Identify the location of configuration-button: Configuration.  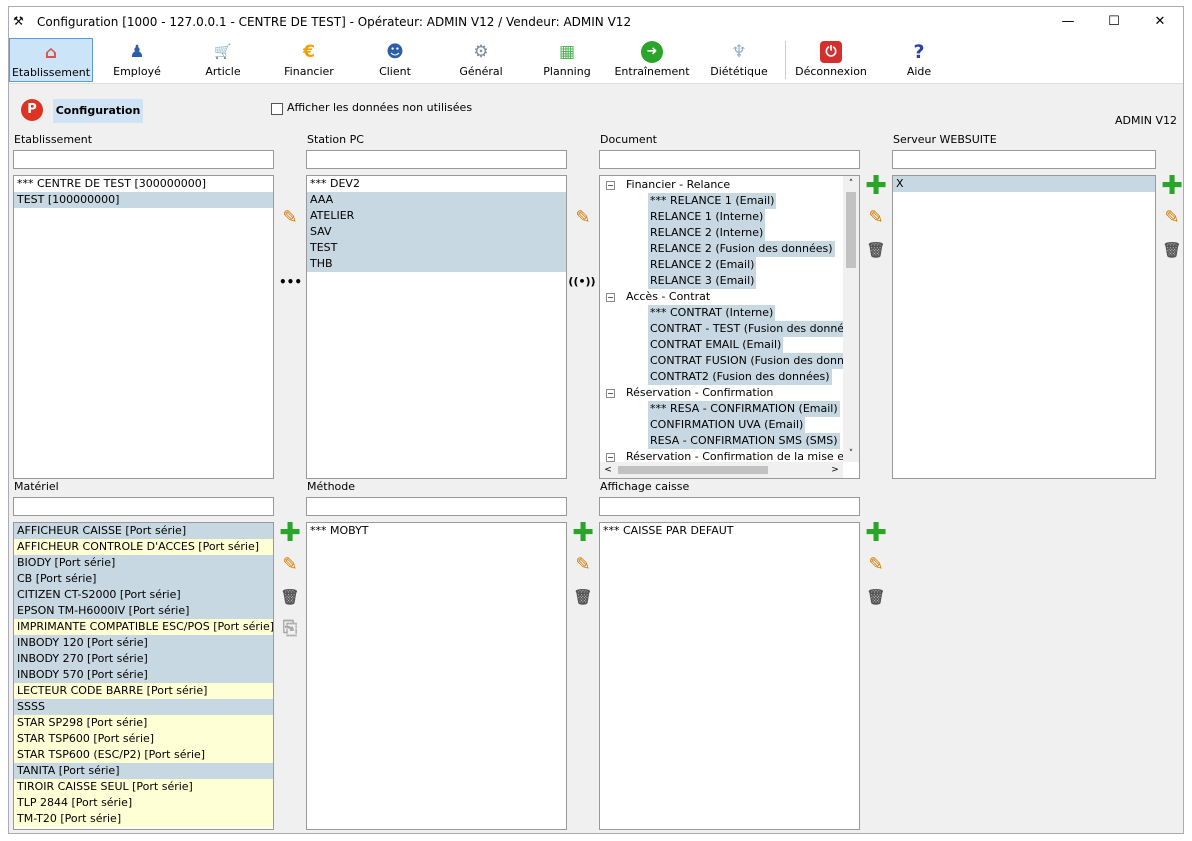
(98, 111).